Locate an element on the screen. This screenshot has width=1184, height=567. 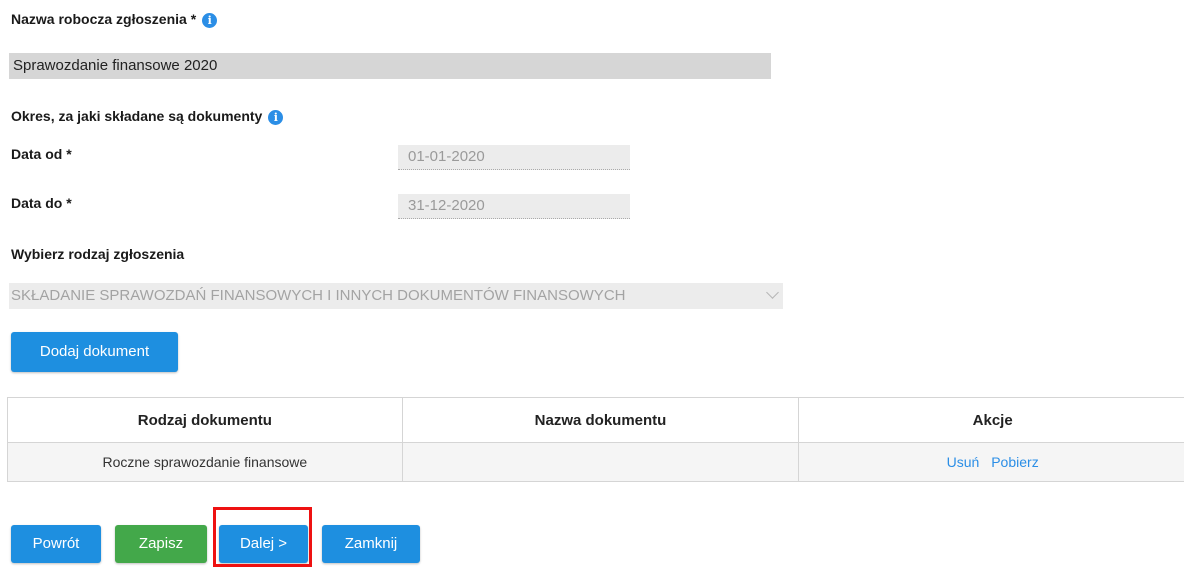
save-button: Zapisz is located at coordinates (161, 544).